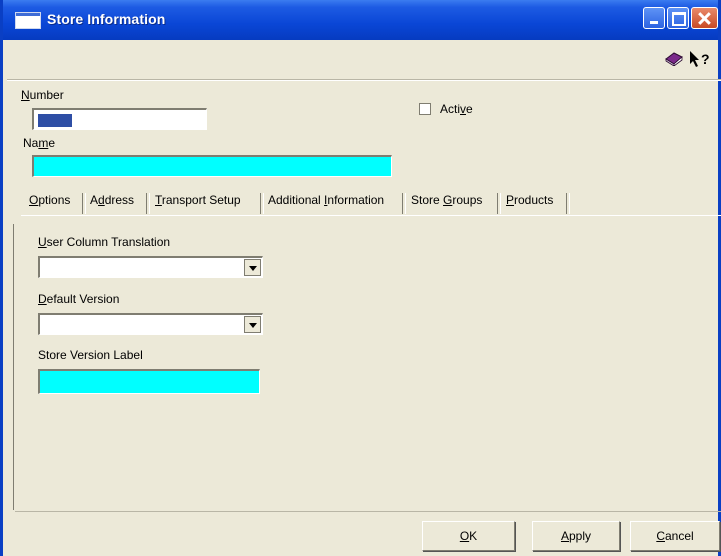  What do you see at coordinates (55, 120) in the screenshot?
I see `number-selection` at bounding box center [55, 120].